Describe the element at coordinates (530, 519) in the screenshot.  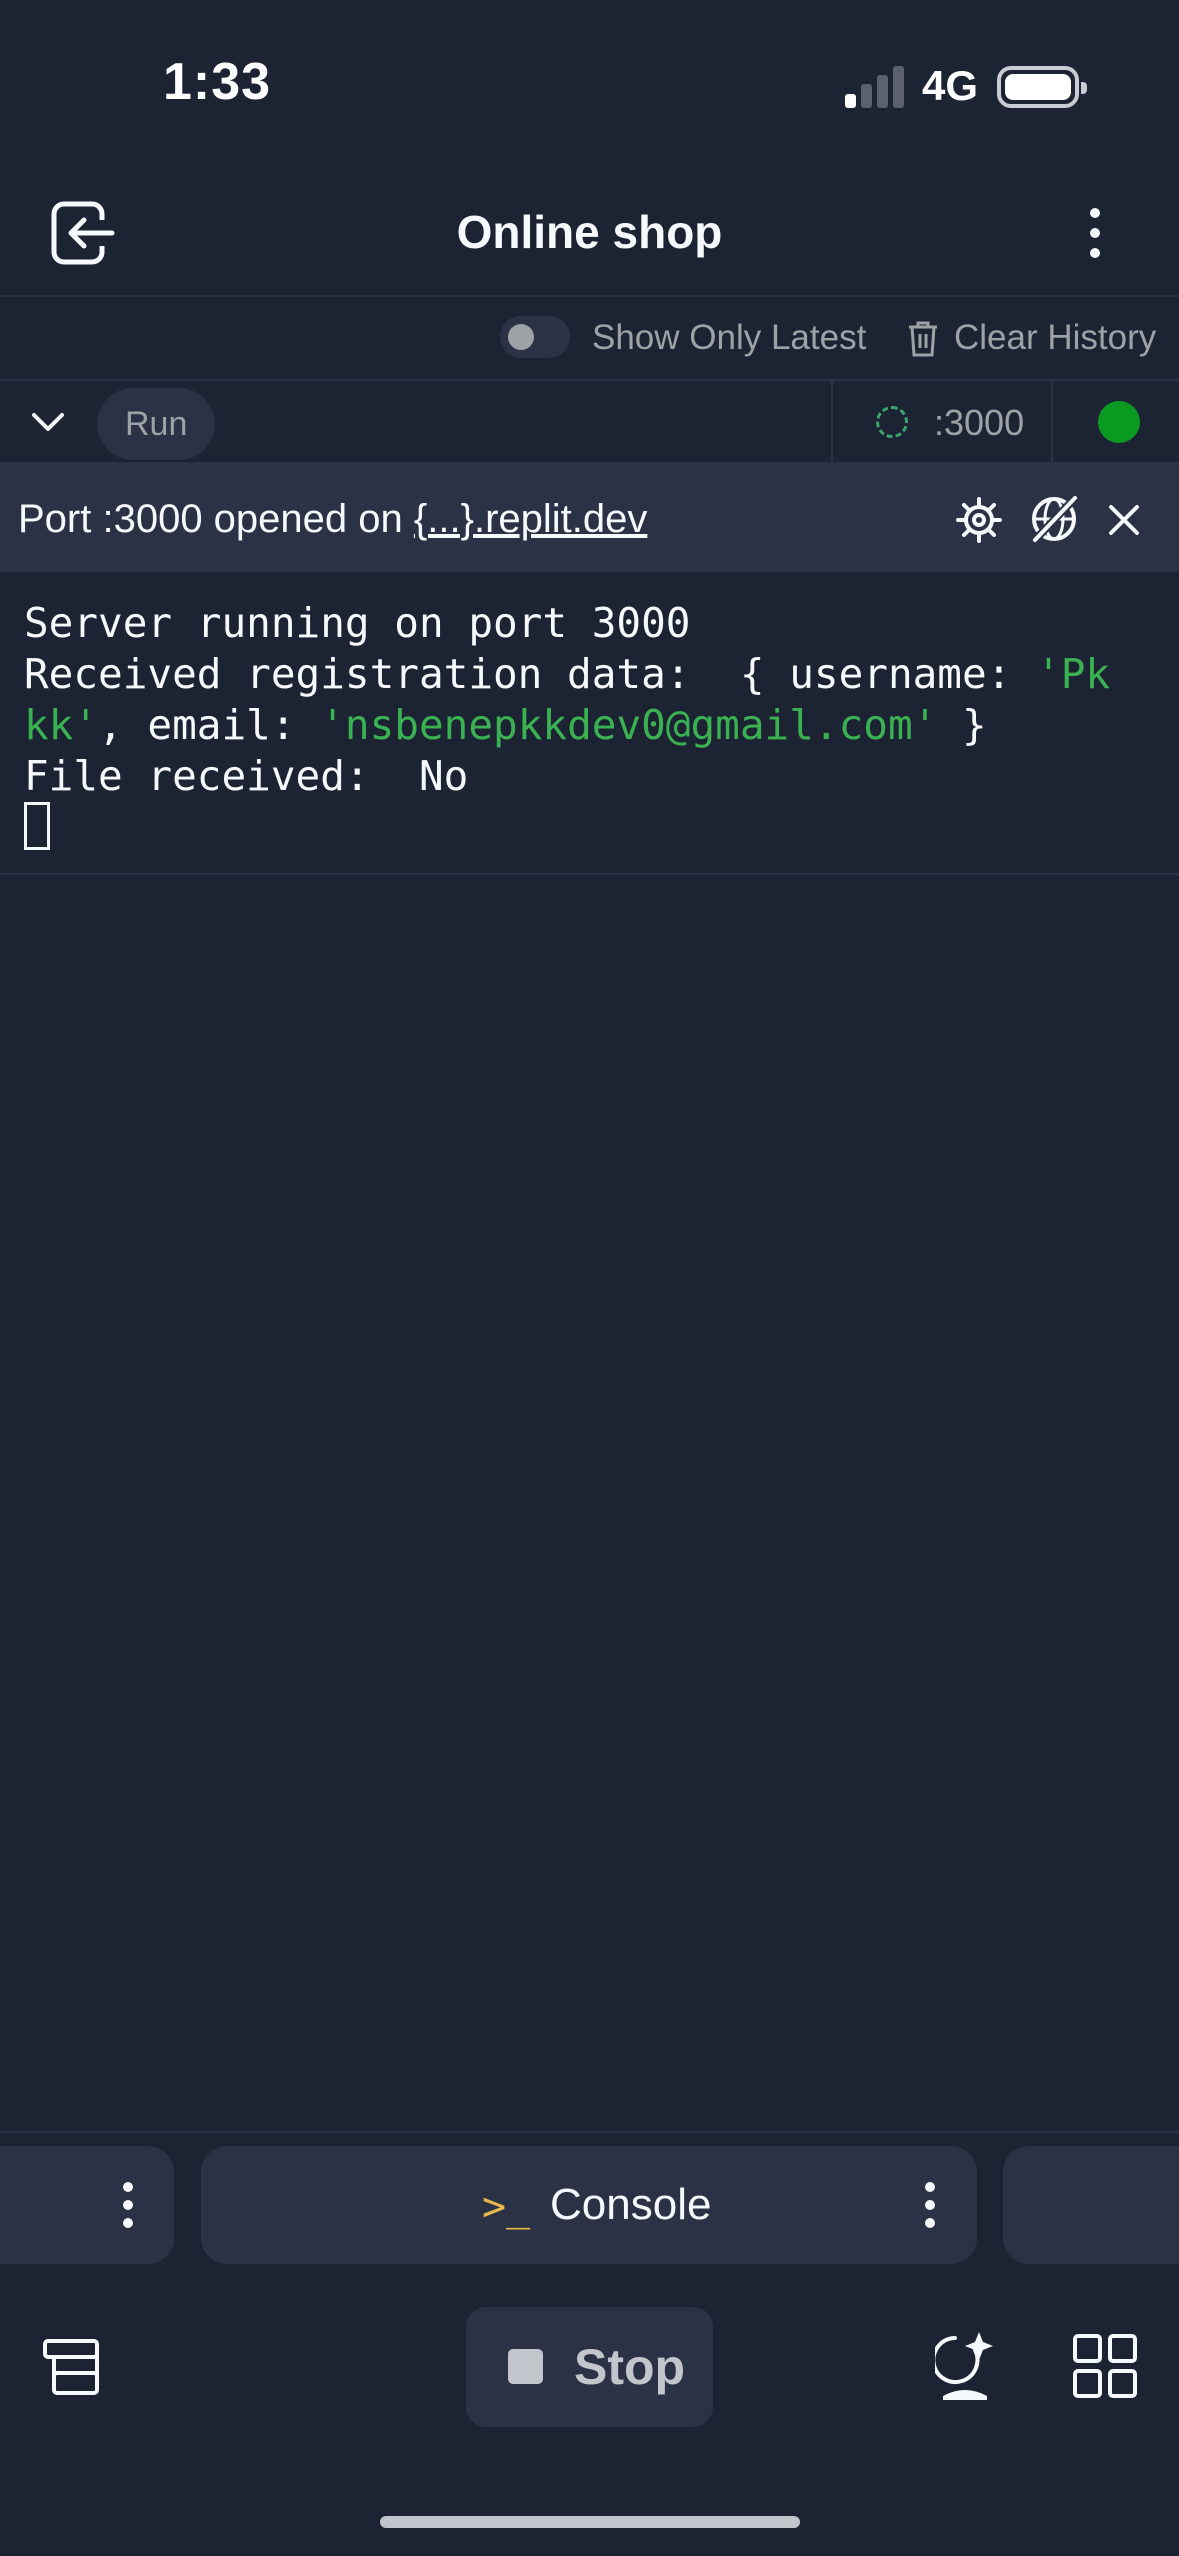
I see `replit-dev-link: {...}.replit.dev` at that location.